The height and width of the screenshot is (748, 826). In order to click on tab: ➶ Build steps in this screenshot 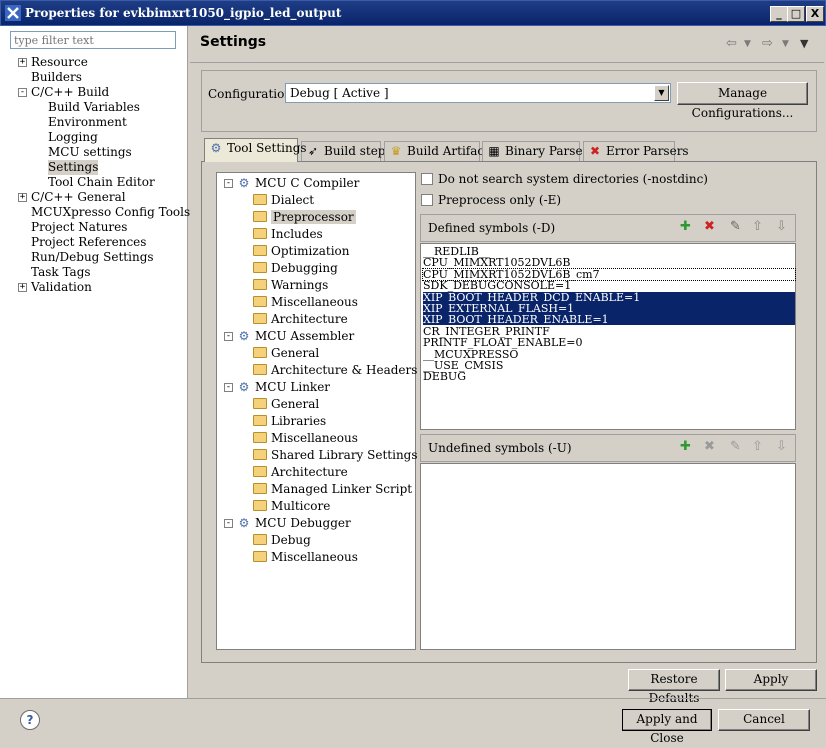, I will do `click(346, 151)`.